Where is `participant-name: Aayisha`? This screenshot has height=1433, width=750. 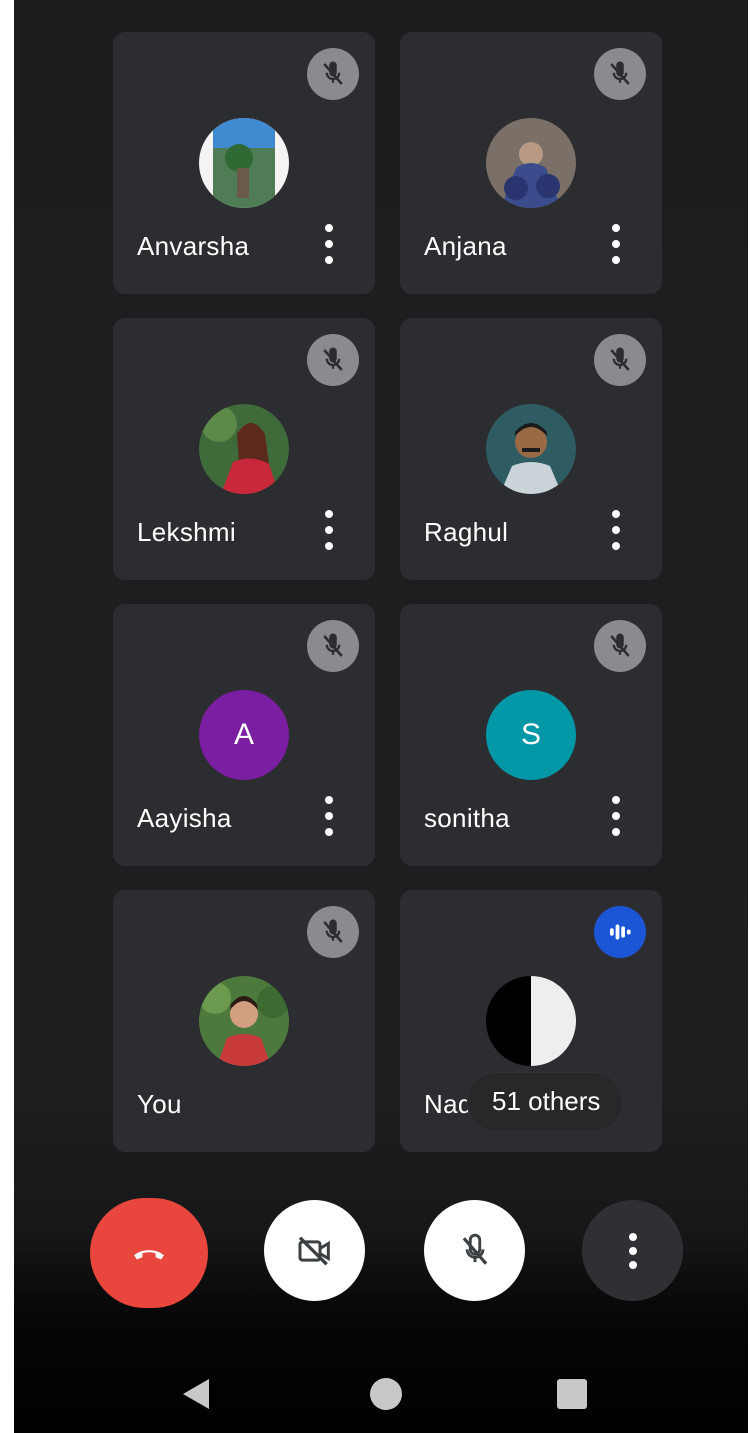
participant-name: Aayisha is located at coordinates (184, 818).